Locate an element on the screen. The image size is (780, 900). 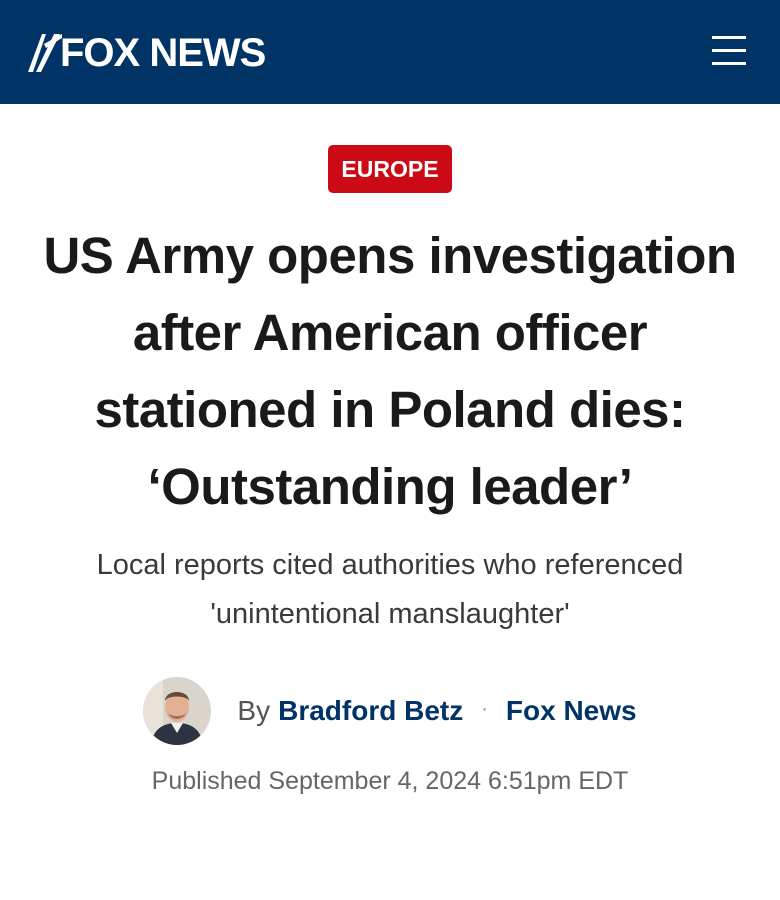
author-link: Bradford Betz is located at coordinates (370, 711).